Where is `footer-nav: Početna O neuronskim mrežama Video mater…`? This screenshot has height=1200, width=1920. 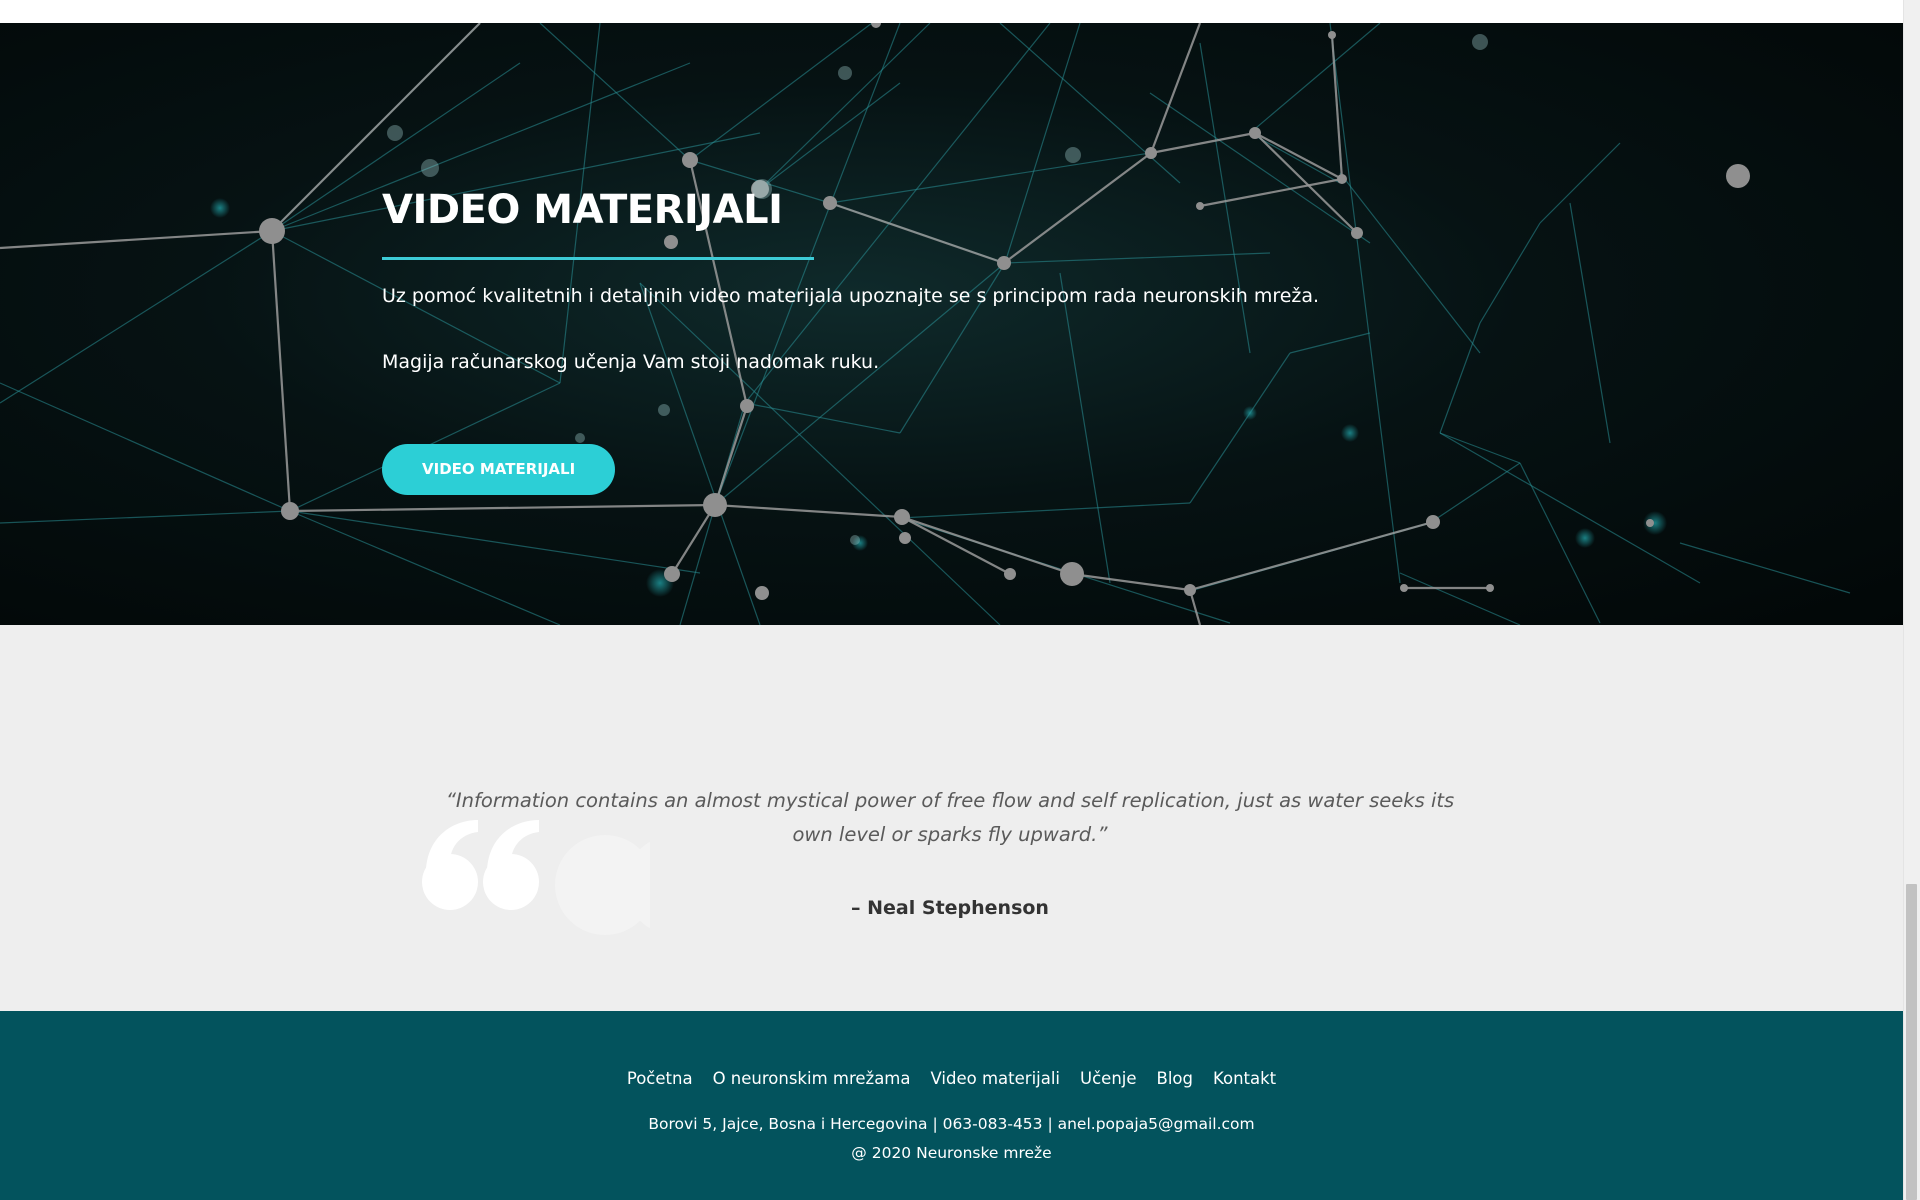 footer-nav: Početna O neuronskim mrežama Video mater… is located at coordinates (951, 1079).